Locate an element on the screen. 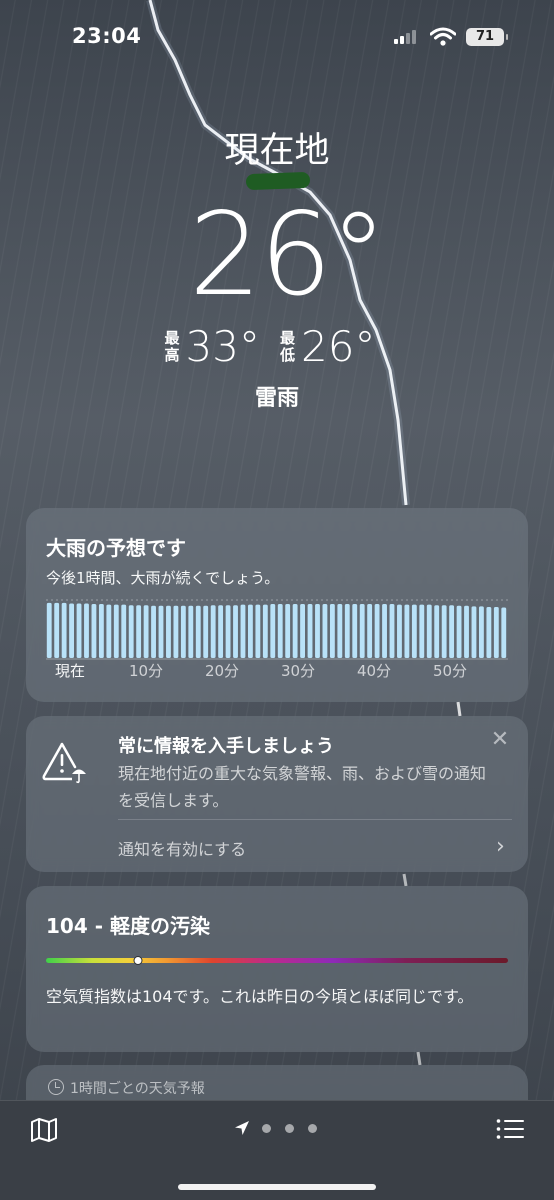  air-quality-description: 空気質指数は104です。これは昨日の今頃とほぼ同じです。 is located at coordinates (260, 996).